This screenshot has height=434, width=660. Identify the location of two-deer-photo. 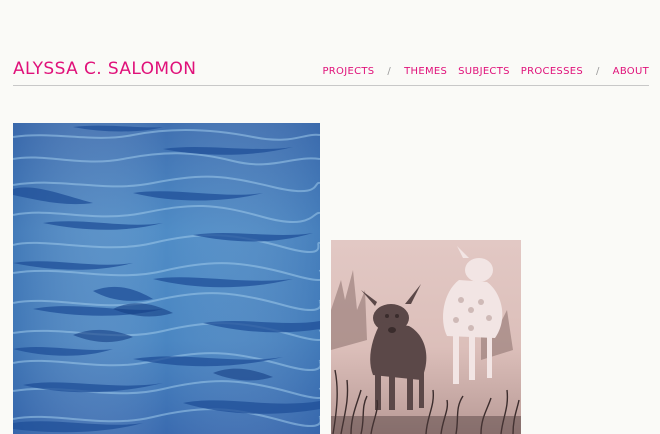
(426, 337).